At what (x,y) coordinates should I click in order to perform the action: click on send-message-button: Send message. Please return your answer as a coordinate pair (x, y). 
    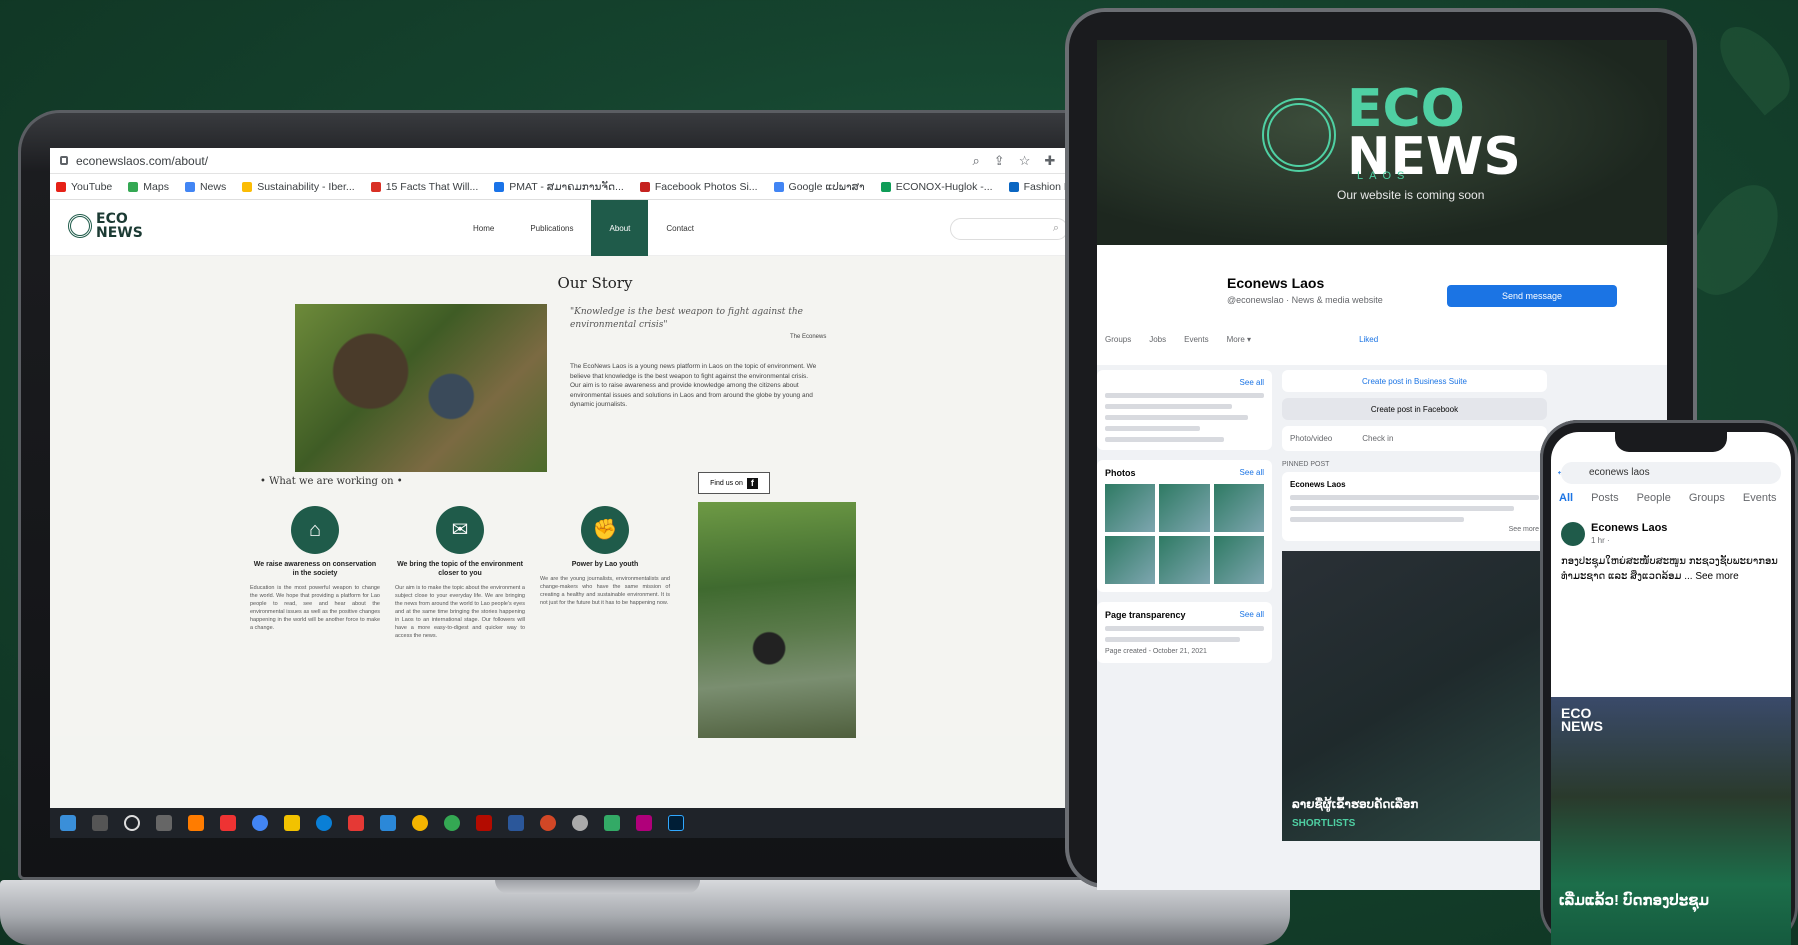
    Looking at the image, I should click on (1532, 296).